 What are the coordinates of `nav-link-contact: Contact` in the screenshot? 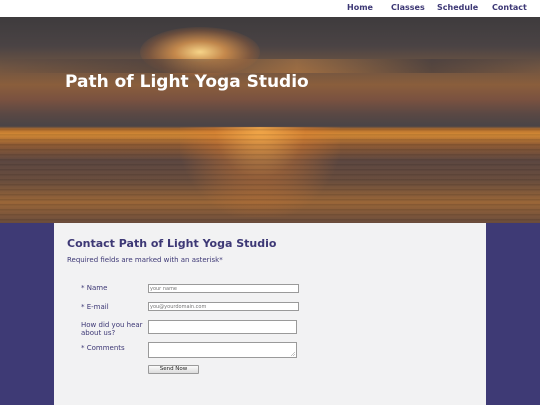 It's located at (509, 7).